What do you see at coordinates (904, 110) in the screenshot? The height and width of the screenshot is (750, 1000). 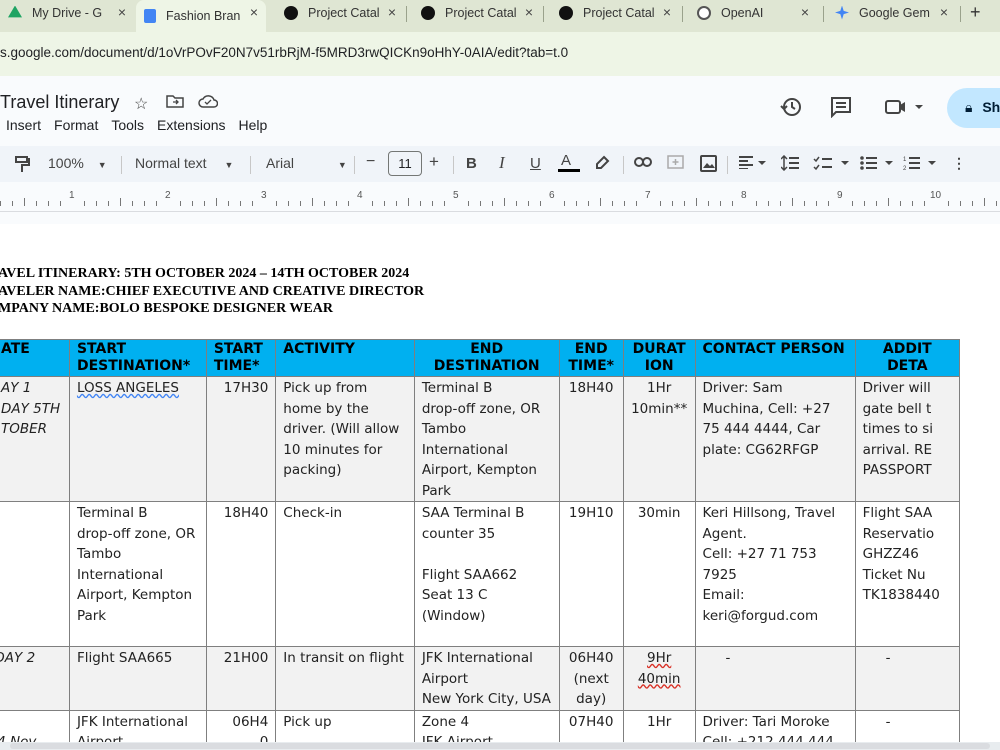 I see `meet-icon` at bounding box center [904, 110].